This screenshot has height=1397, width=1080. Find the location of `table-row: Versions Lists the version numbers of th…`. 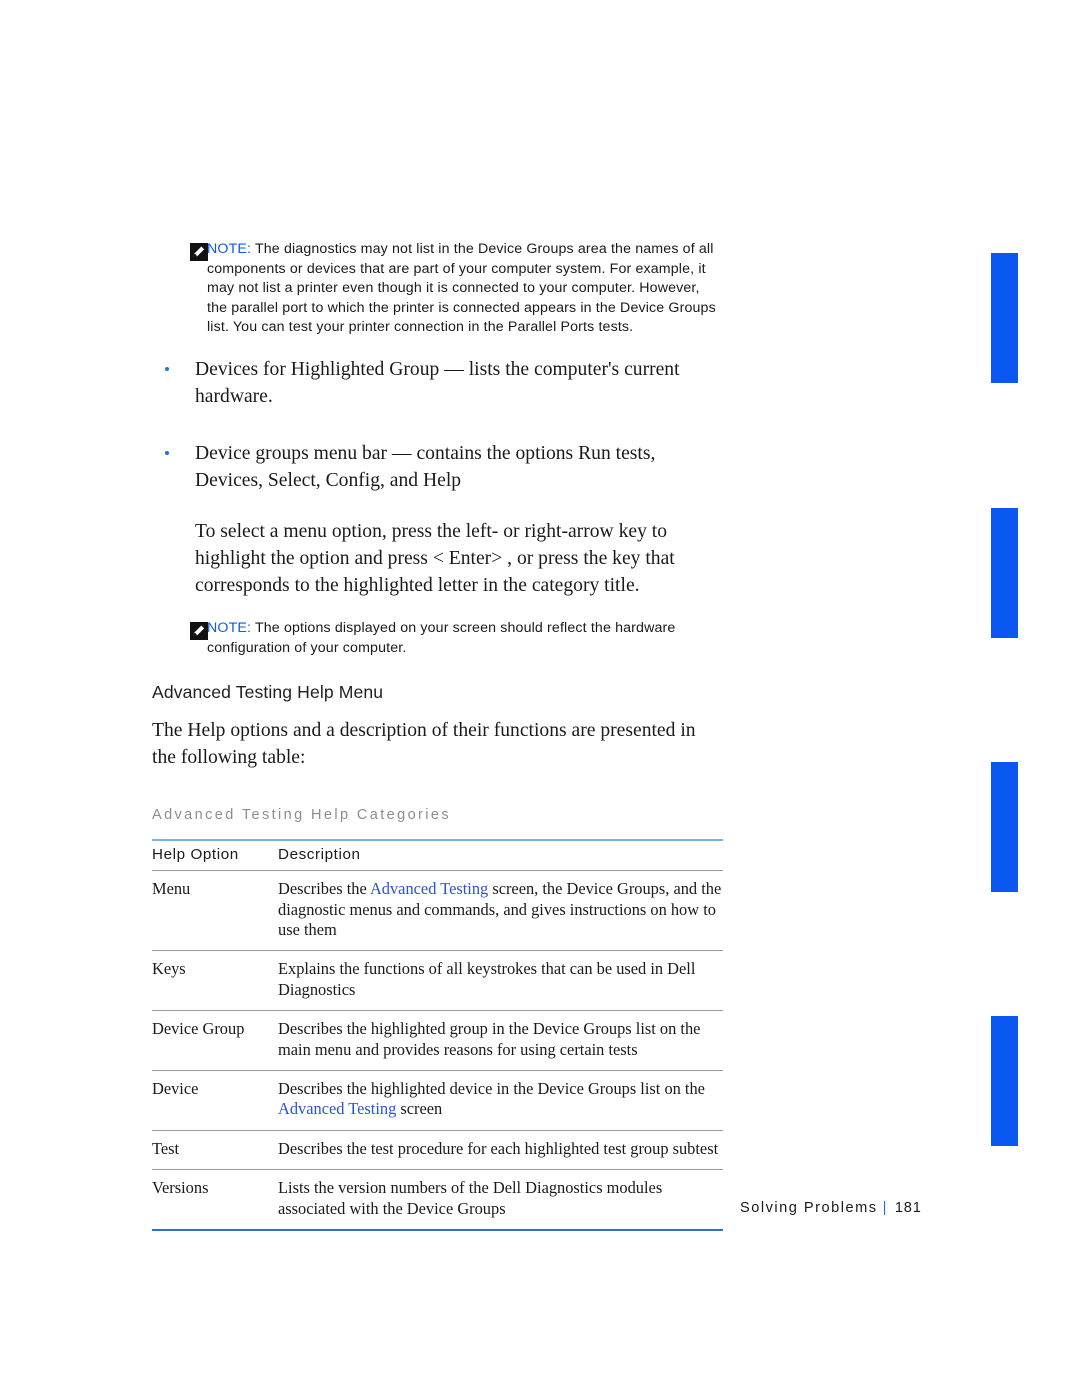

table-row: Versions Lists the version numbers of th… is located at coordinates (437, 1200).